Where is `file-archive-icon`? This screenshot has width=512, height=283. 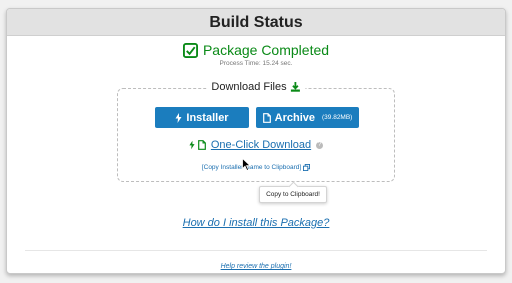
file-archive-icon is located at coordinates (266, 117).